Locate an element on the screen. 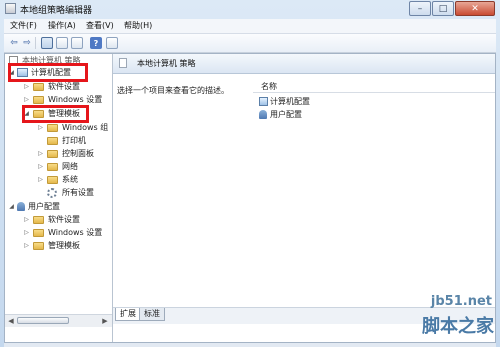 This screenshot has height=347, width=500. toolbar-separator is located at coordinates (35, 43).